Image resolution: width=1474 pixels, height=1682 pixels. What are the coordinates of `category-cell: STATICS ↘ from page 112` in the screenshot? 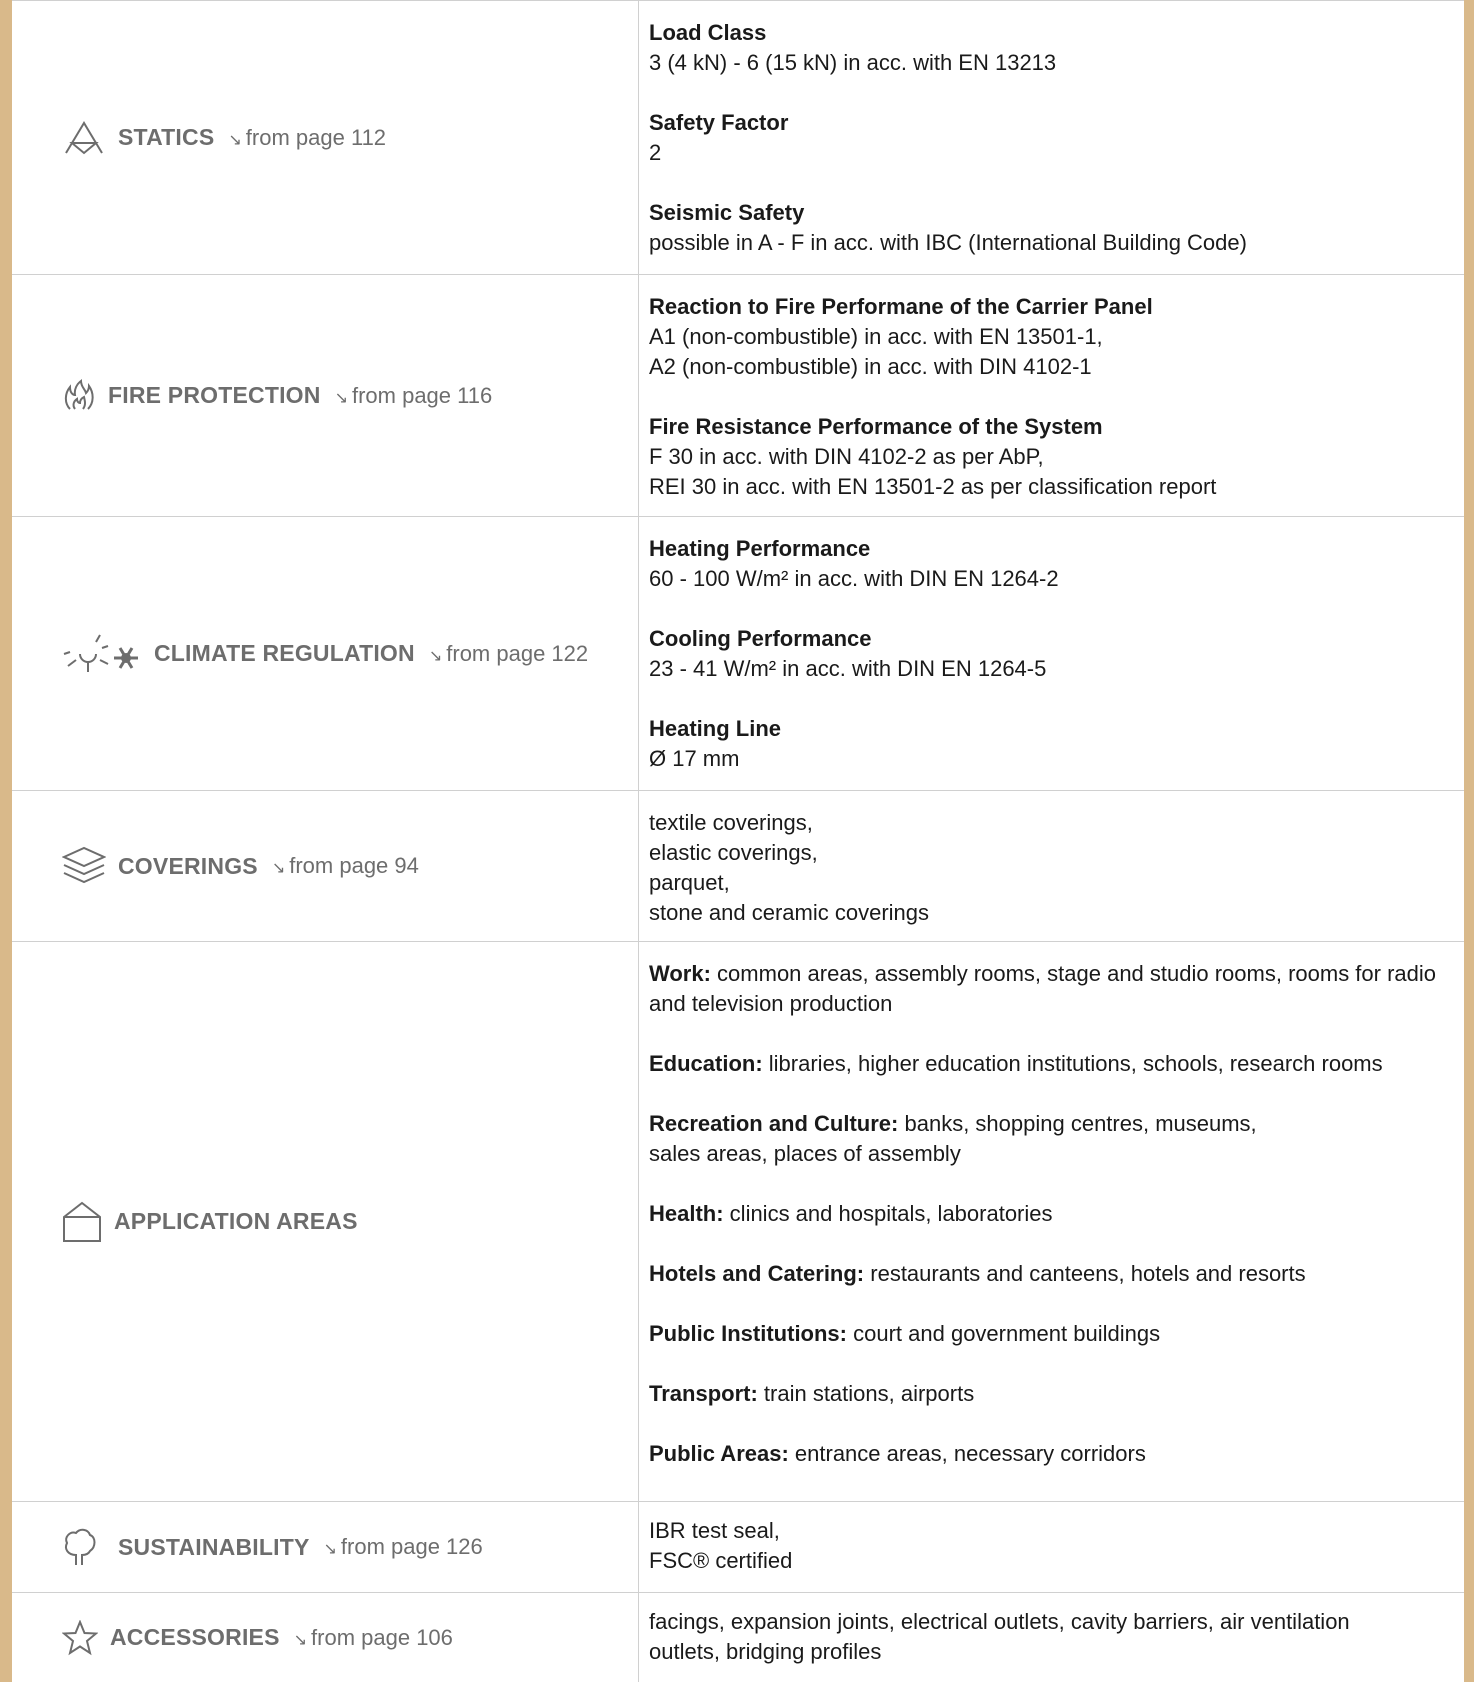 It's located at (325, 137).